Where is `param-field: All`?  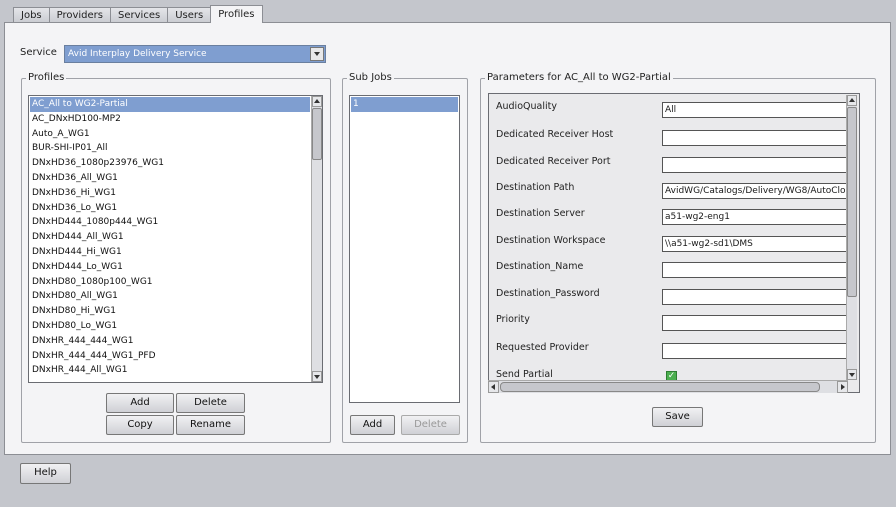 param-field: All is located at coordinates (755, 110).